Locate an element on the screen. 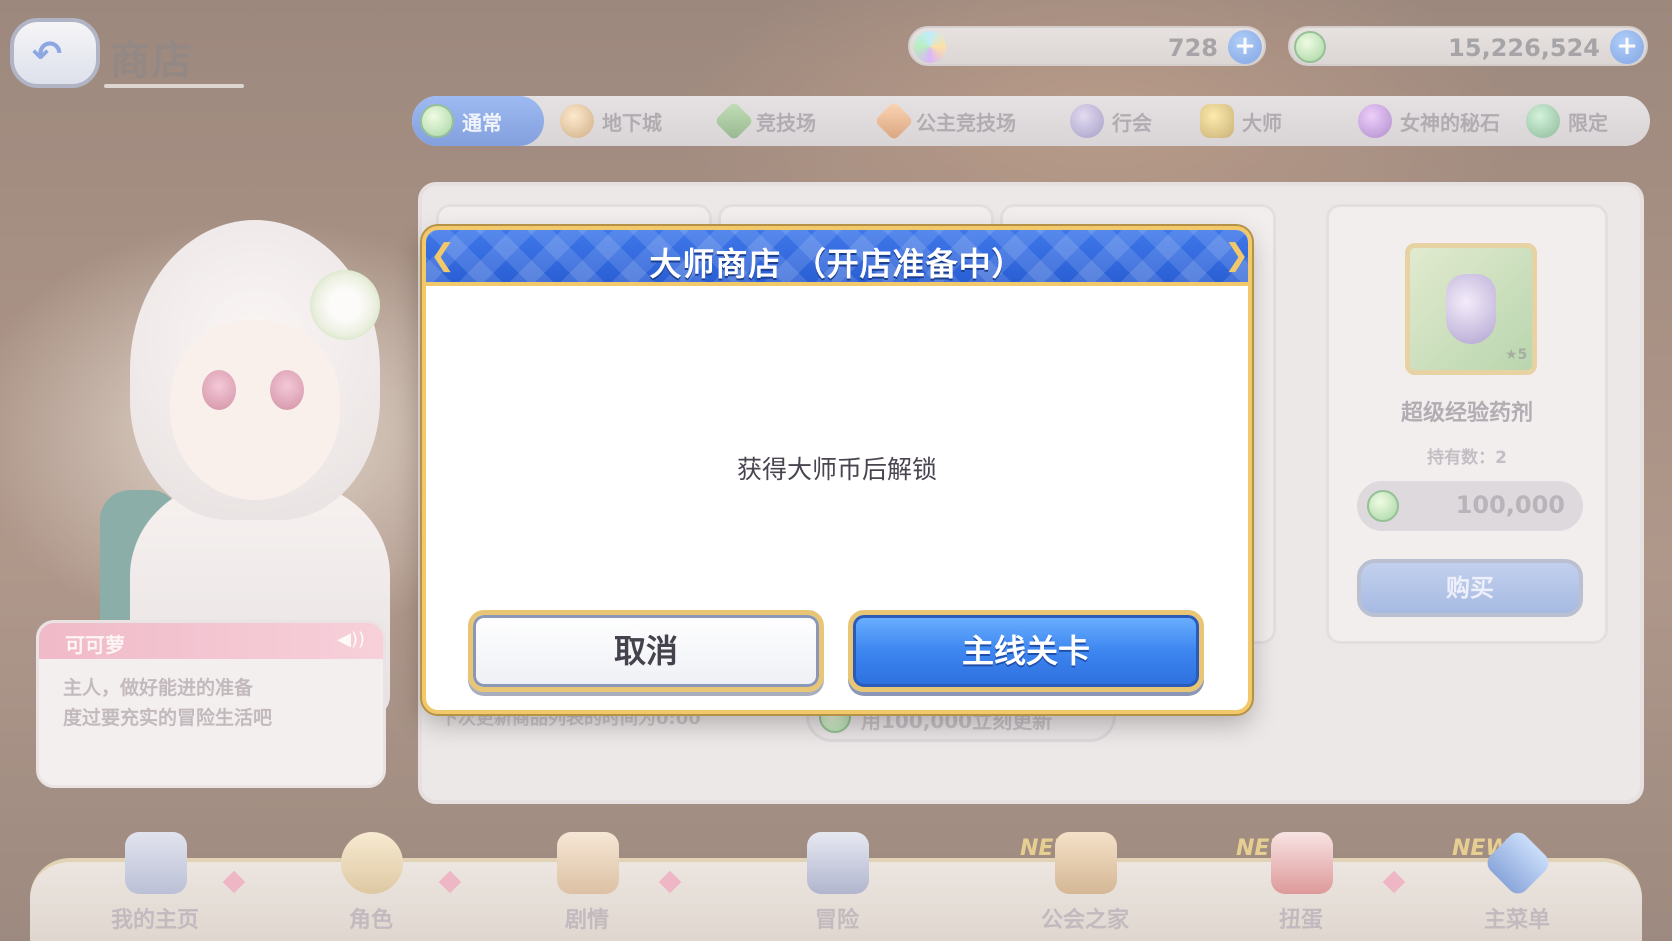  ornament-icon: ❯ is located at coordinates (1237, 255).